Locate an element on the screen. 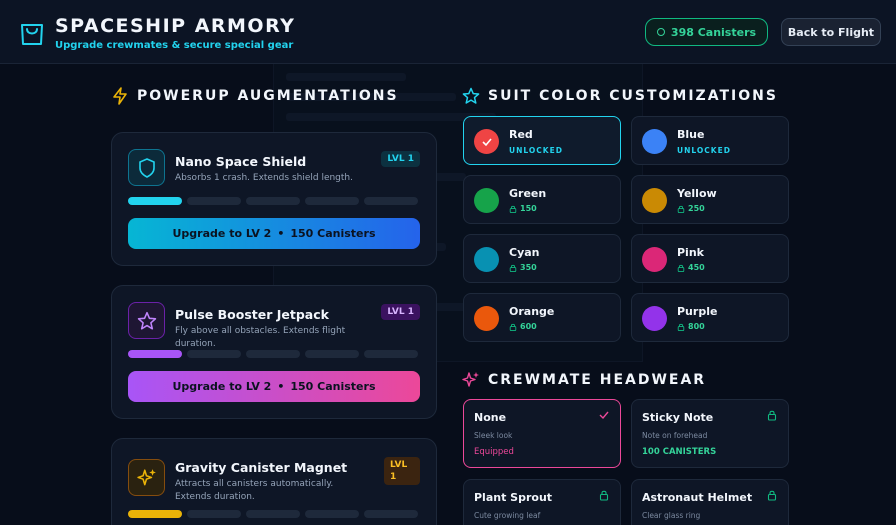 The width and height of the screenshot is (896, 525). suit-card-blue: Blue UNLOCKED is located at coordinates (710, 140).